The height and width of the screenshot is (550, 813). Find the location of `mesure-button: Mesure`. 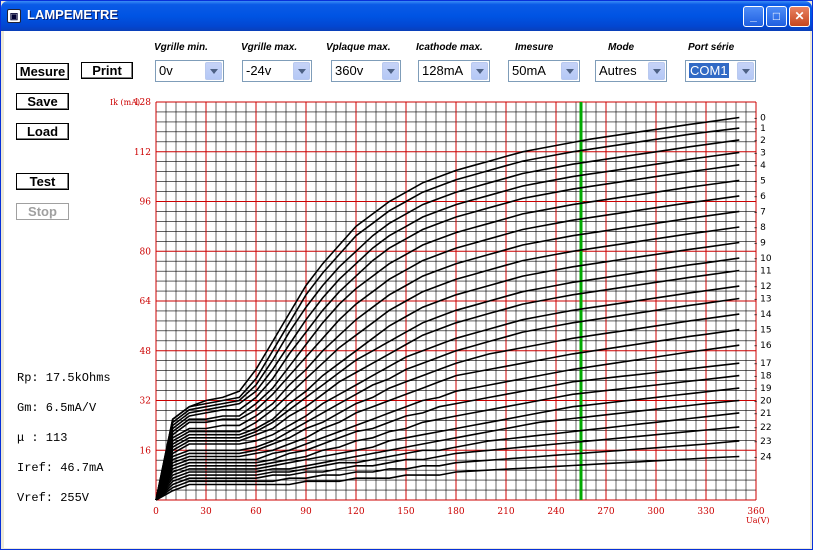

mesure-button: Mesure is located at coordinates (42, 71).